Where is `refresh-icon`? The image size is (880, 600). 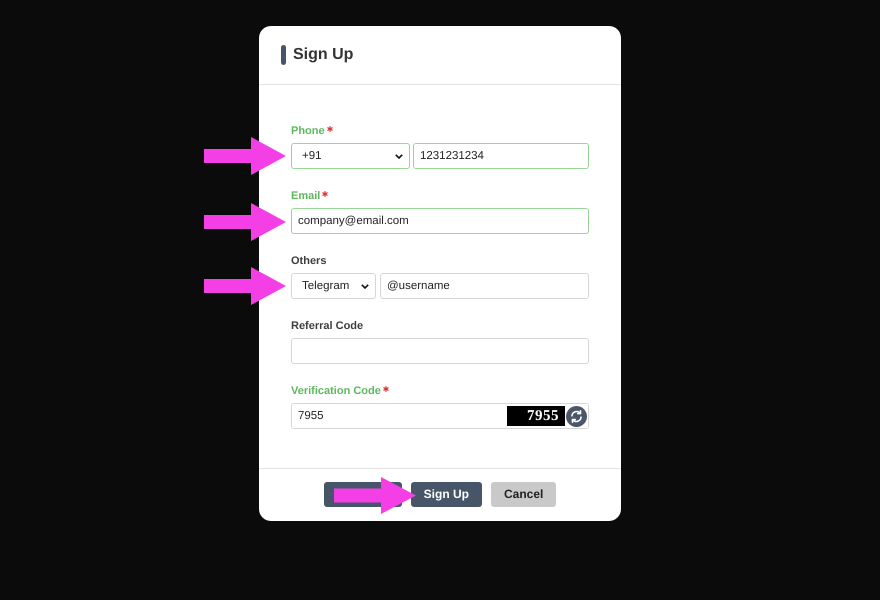
refresh-icon is located at coordinates (576, 416).